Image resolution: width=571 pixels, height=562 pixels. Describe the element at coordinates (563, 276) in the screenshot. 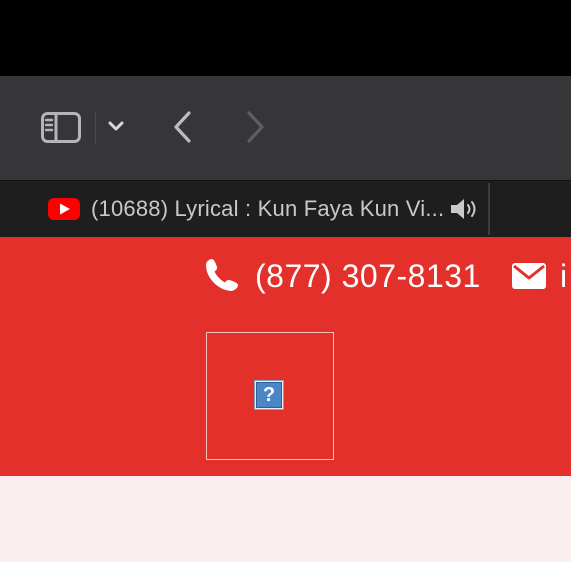

I see `email-link: i` at that location.